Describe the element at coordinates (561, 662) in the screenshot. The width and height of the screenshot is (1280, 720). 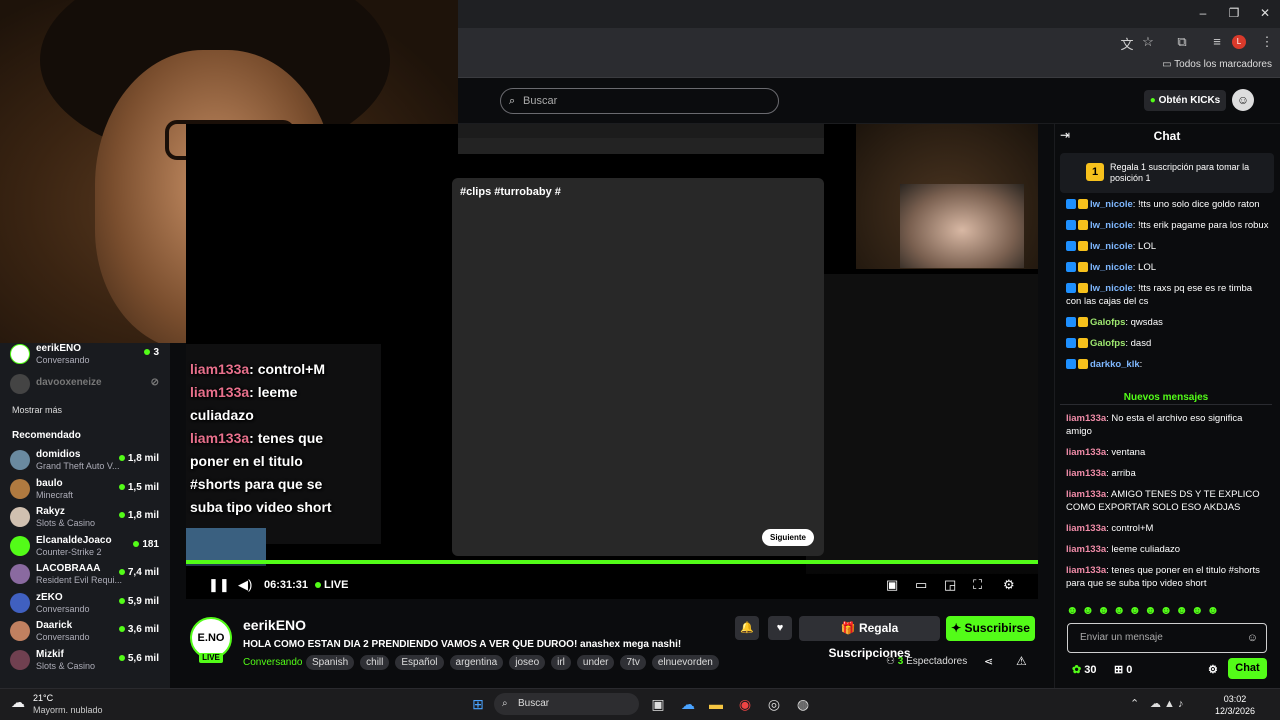
I see `tag: irl` at that location.